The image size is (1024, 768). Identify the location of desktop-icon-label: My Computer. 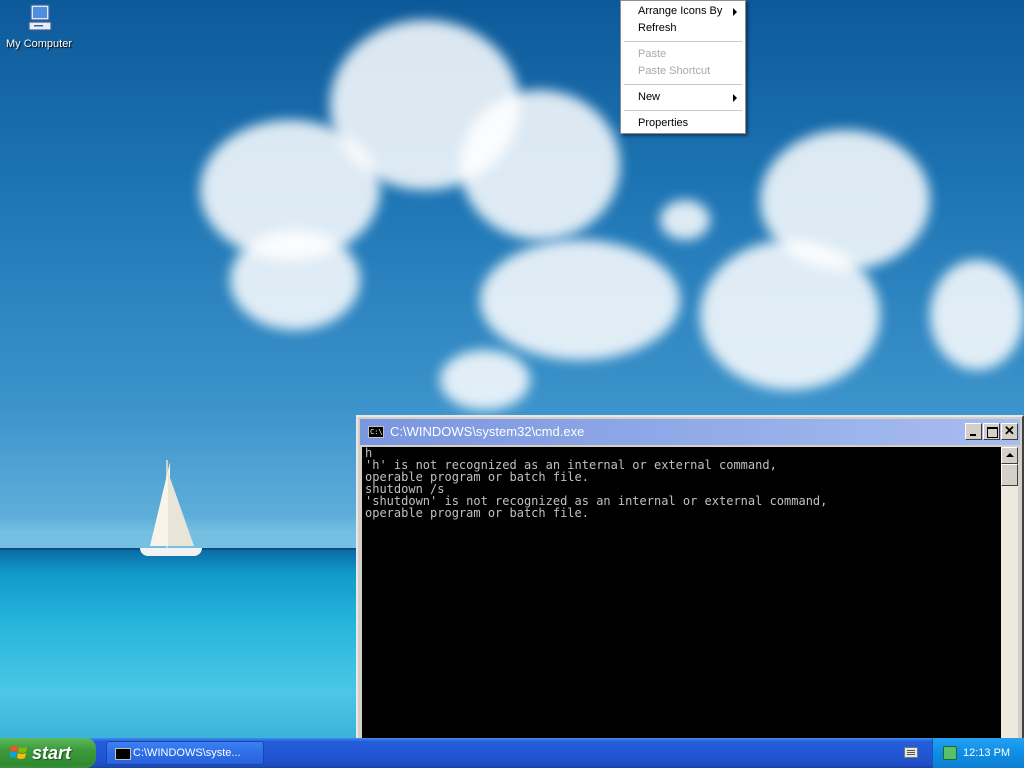
(39, 44).